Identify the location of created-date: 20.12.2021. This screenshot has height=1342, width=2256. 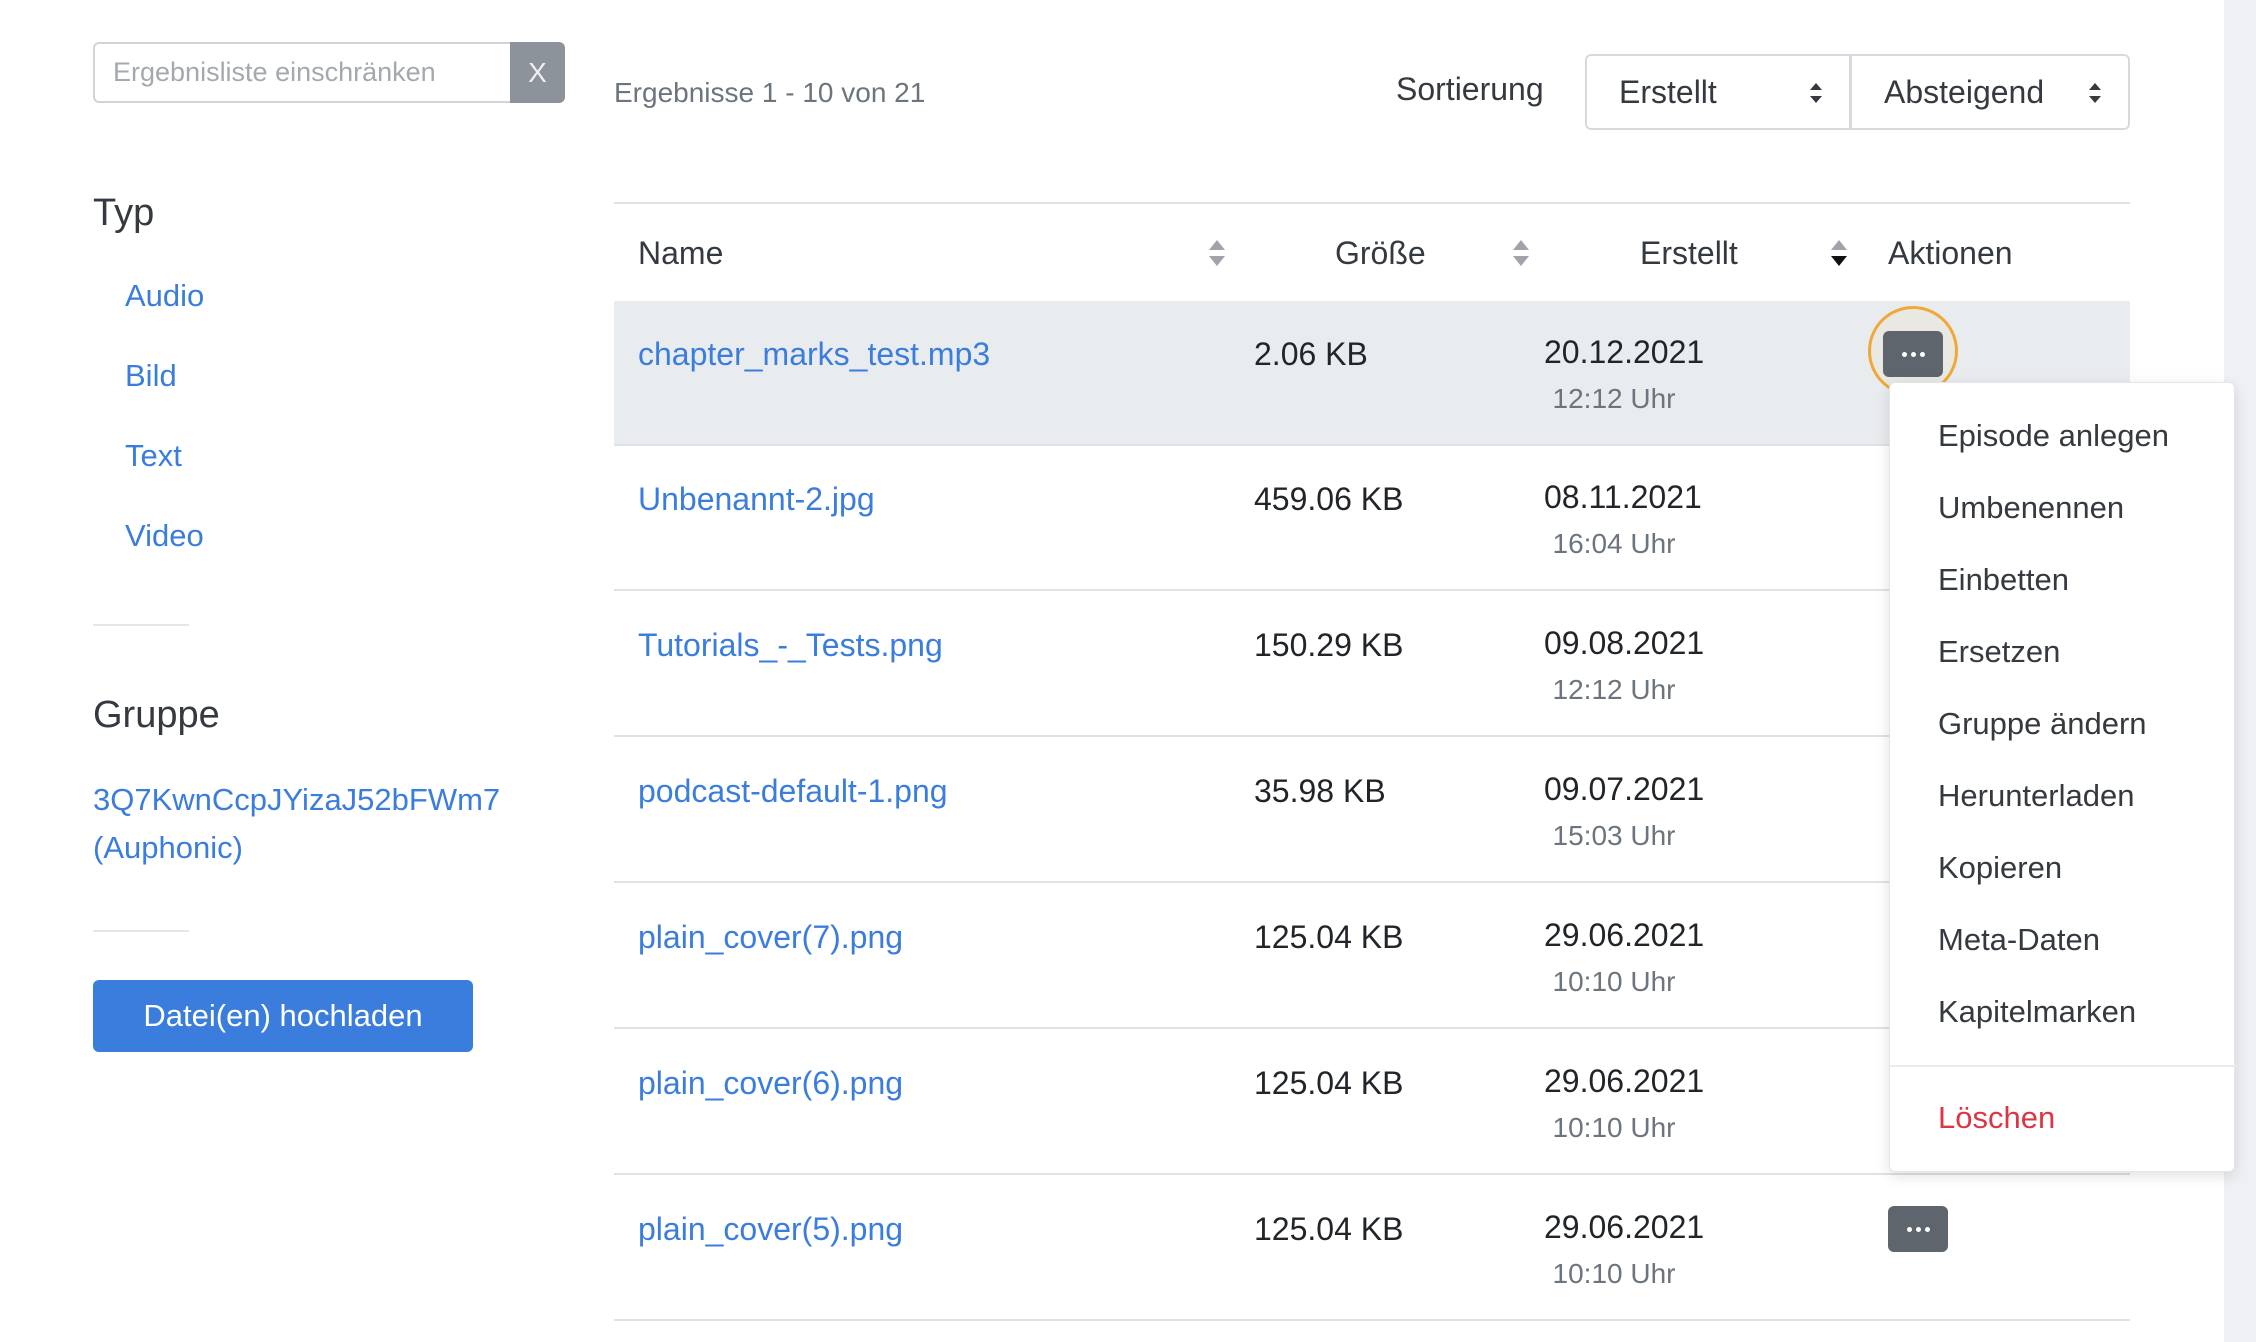
(1624, 352).